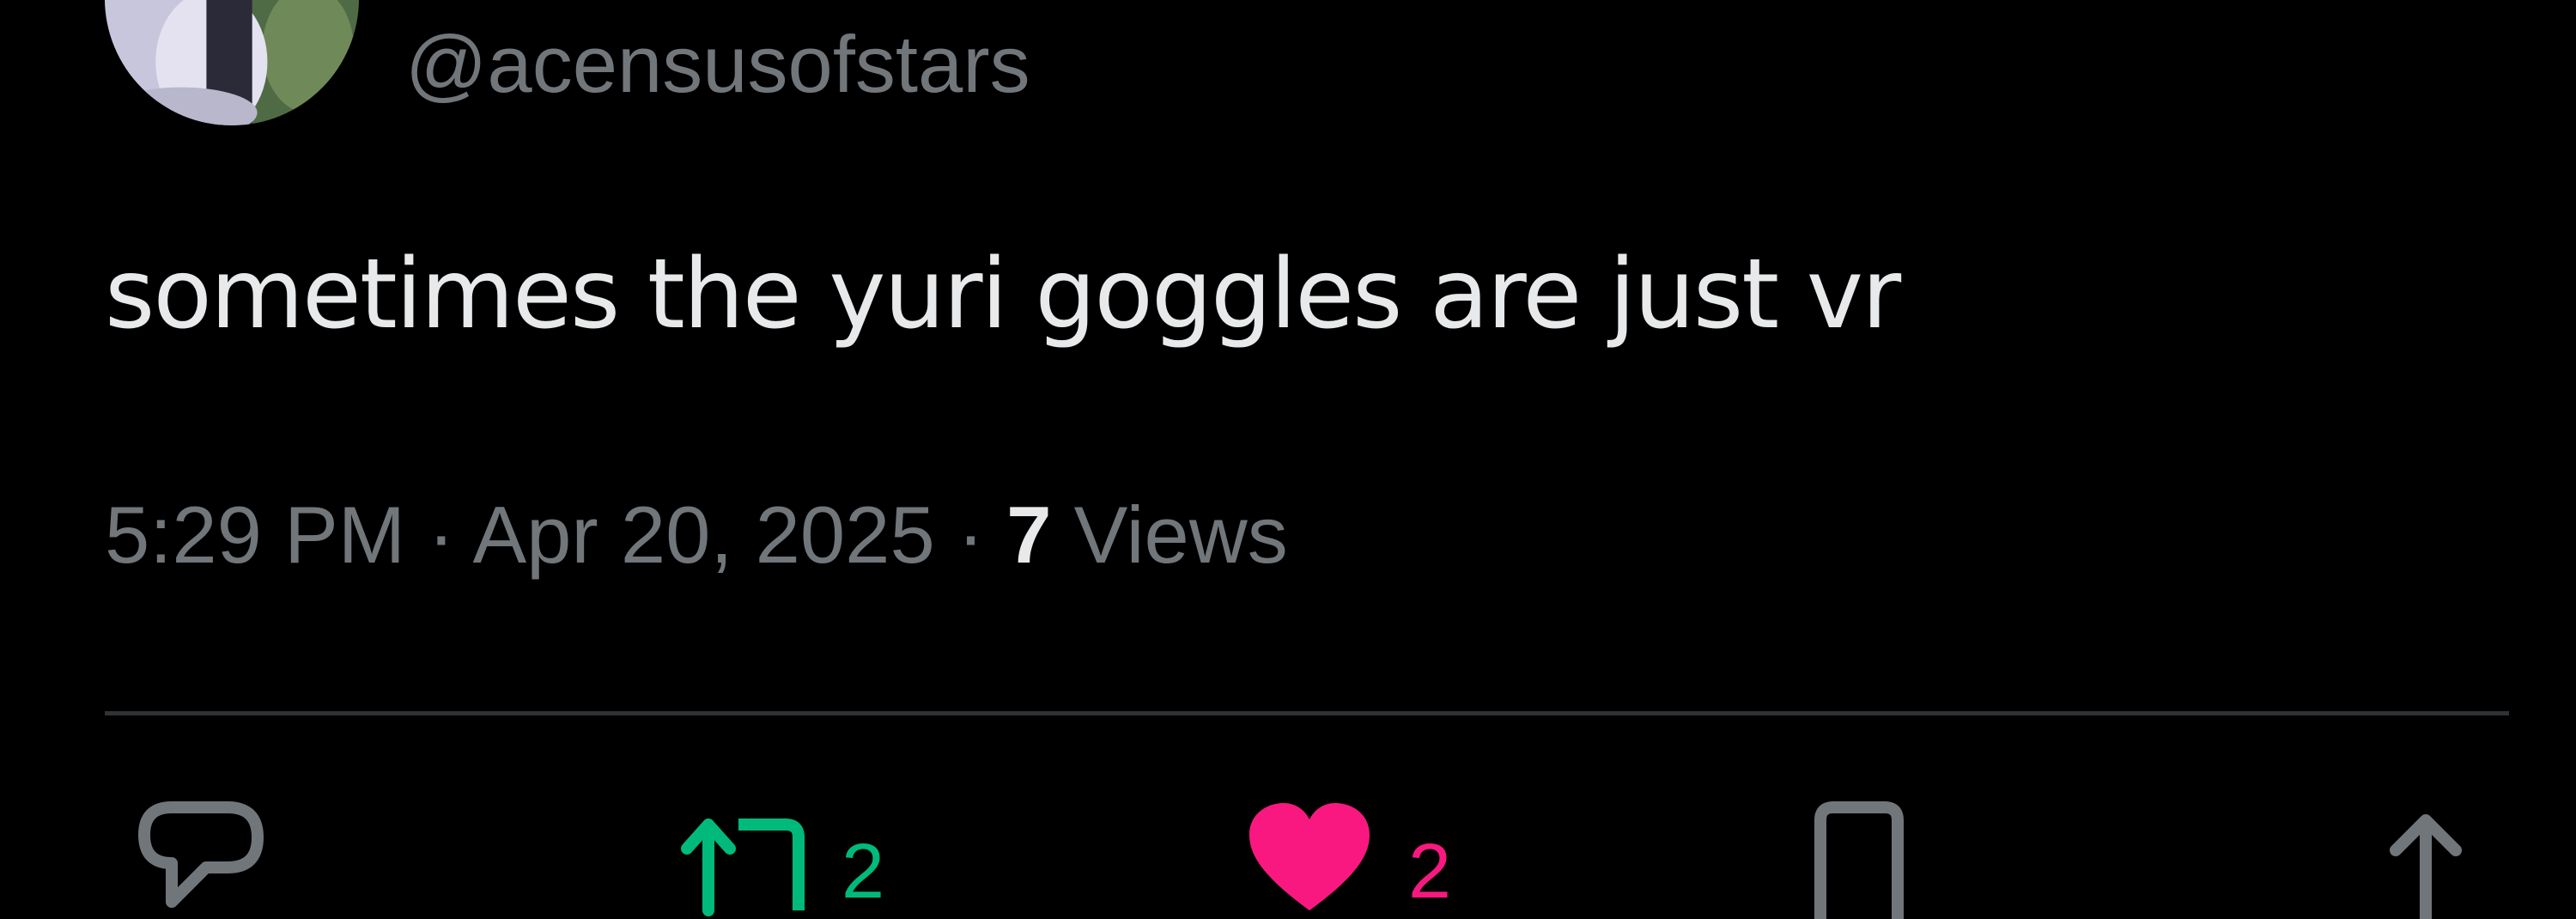  What do you see at coordinates (1430, 872) in the screenshot?
I see `like-count: 2` at bounding box center [1430, 872].